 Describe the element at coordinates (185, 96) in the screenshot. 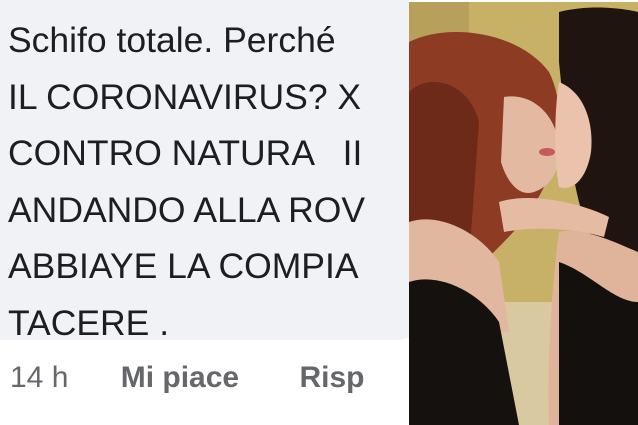

I see `comment-line: IL CORONAVIRUS? X` at that location.